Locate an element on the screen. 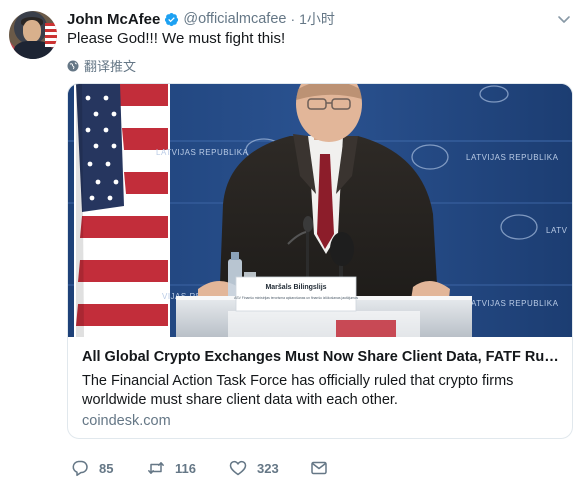 Image resolution: width=586 pixels, height=488 pixels. retweet-button: 116 is located at coordinates (171, 468).